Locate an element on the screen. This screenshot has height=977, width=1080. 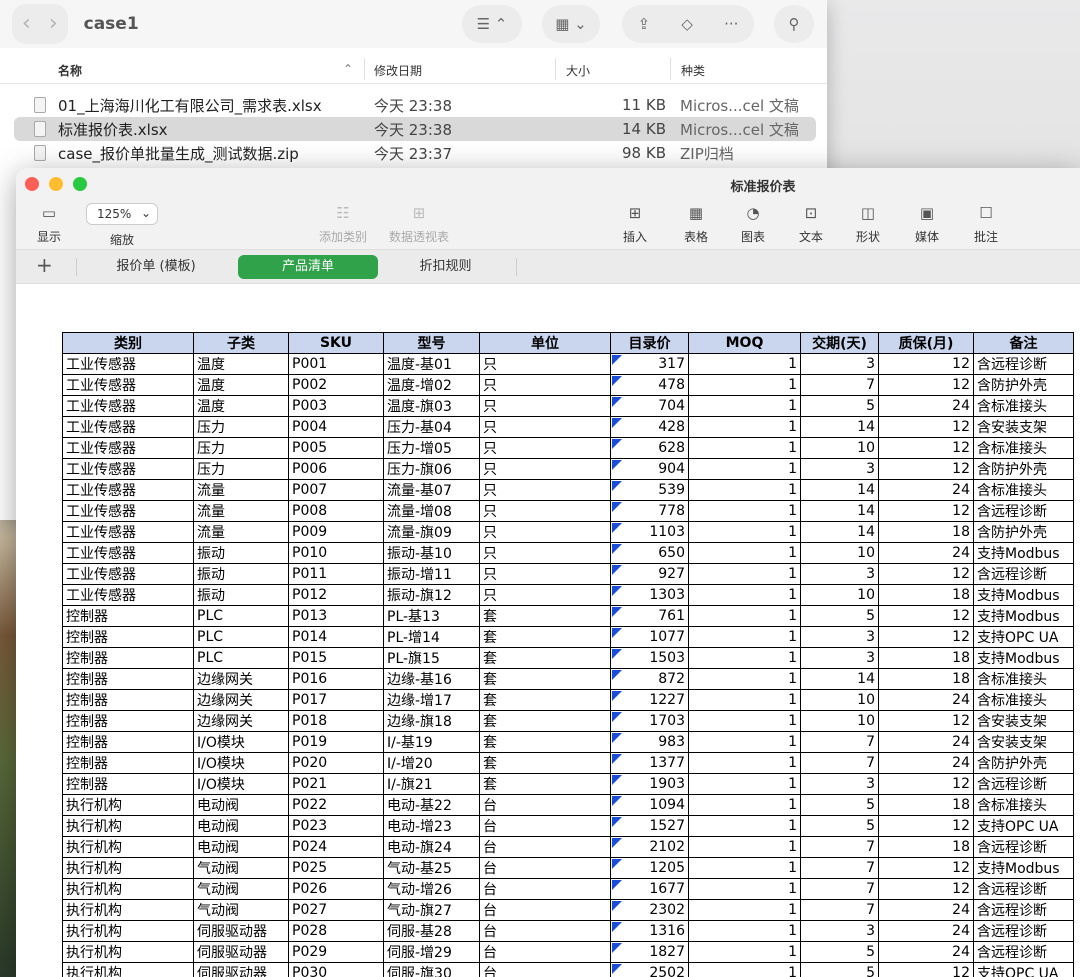
column-header: 目录价 is located at coordinates (650, 343).